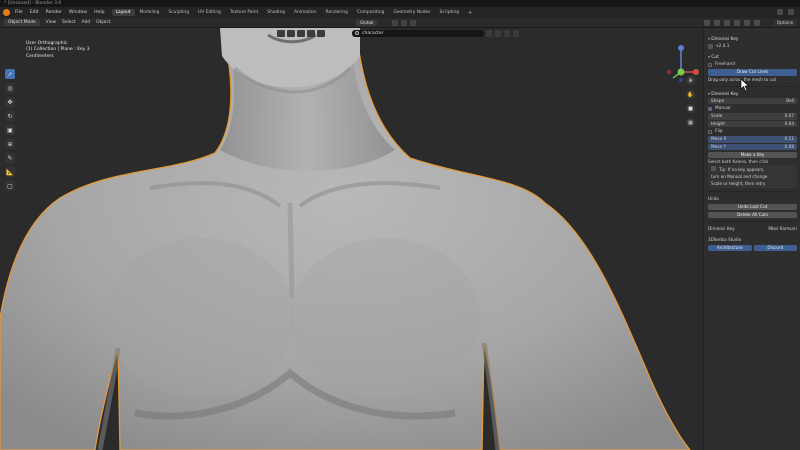 The width and height of the screenshot is (800, 450). Describe the element at coordinates (367, 23) in the screenshot. I see `transform-orientation-selector: Global` at that location.